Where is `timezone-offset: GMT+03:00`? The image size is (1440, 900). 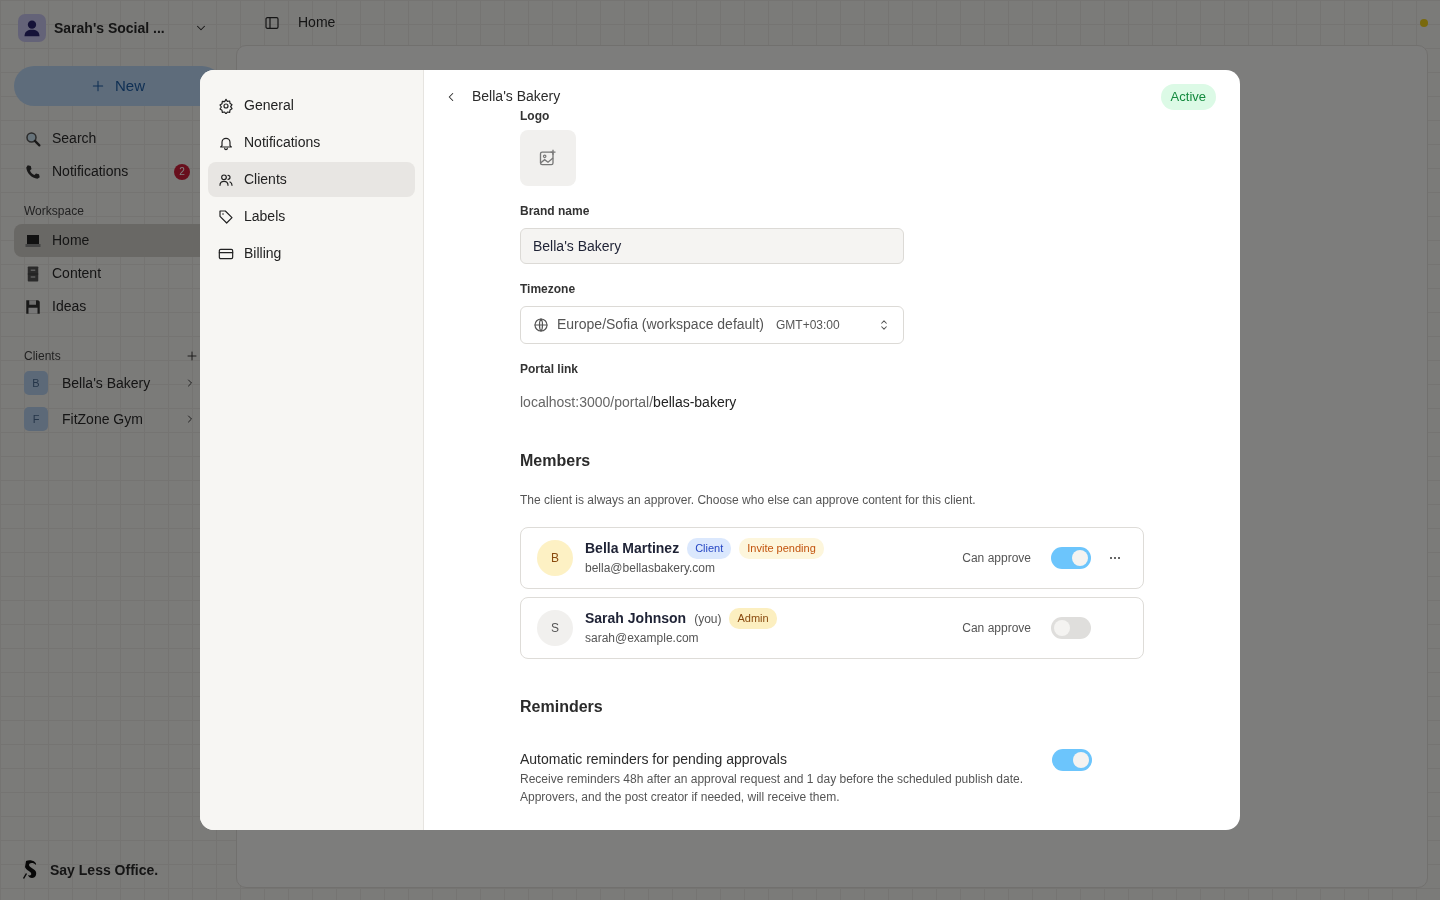 timezone-offset: GMT+03:00 is located at coordinates (808, 325).